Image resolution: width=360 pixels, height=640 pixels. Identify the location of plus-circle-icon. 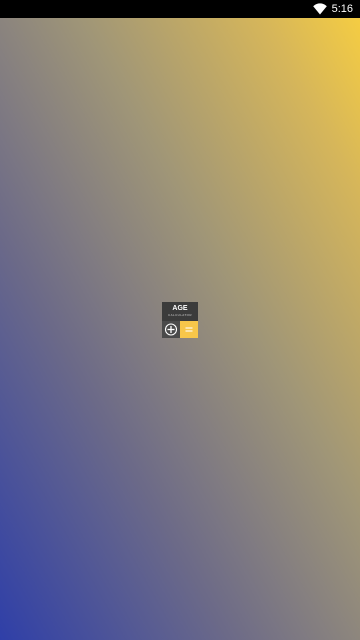
(171, 329).